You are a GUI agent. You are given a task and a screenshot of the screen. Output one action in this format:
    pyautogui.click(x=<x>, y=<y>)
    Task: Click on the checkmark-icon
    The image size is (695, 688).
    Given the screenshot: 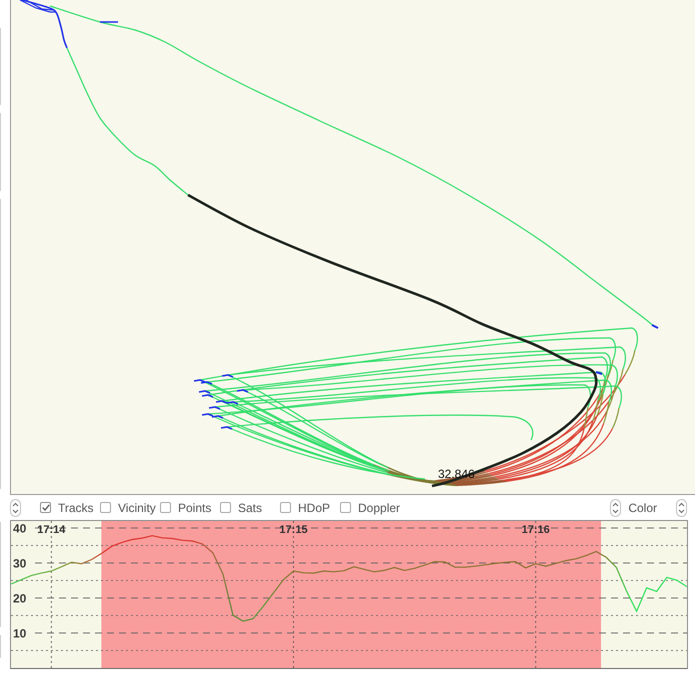 What is the action you would take?
    pyautogui.click(x=46, y=507)
    